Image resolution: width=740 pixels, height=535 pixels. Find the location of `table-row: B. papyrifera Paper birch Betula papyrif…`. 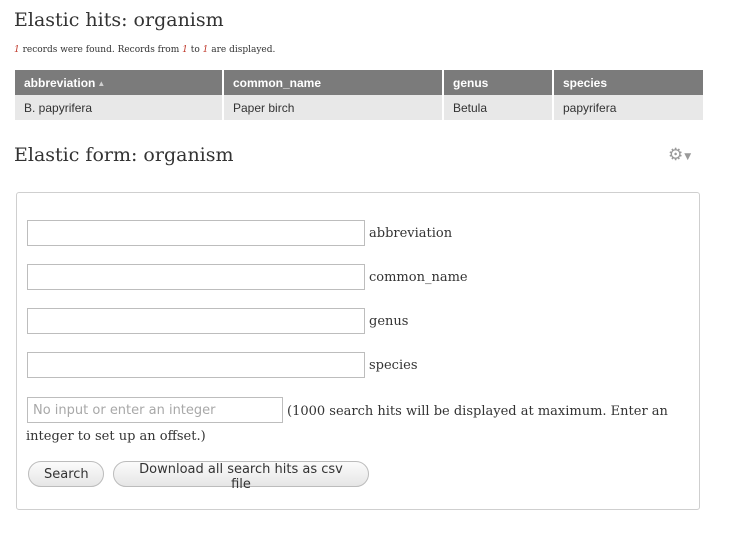

table-row: B. papyrifera Paper birch Betula papyrif… is located at coordinates (359, 107).